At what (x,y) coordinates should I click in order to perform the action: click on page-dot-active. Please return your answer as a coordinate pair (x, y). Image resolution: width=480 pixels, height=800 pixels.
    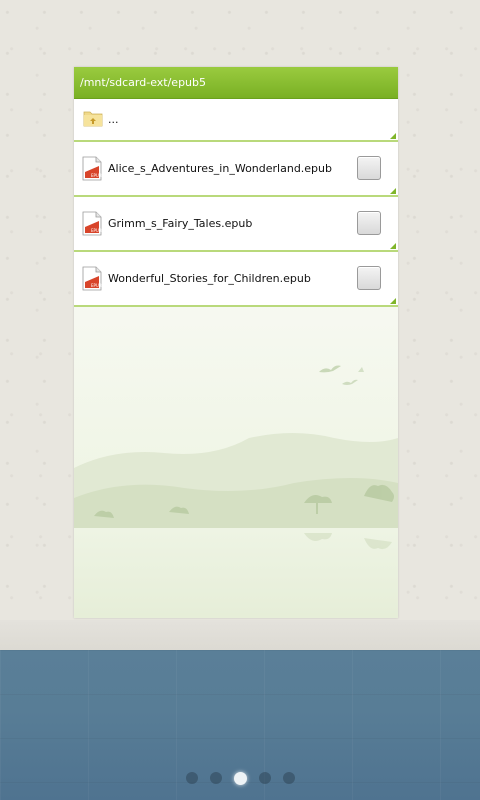
    Looking at the image, I should click on (240, 778).